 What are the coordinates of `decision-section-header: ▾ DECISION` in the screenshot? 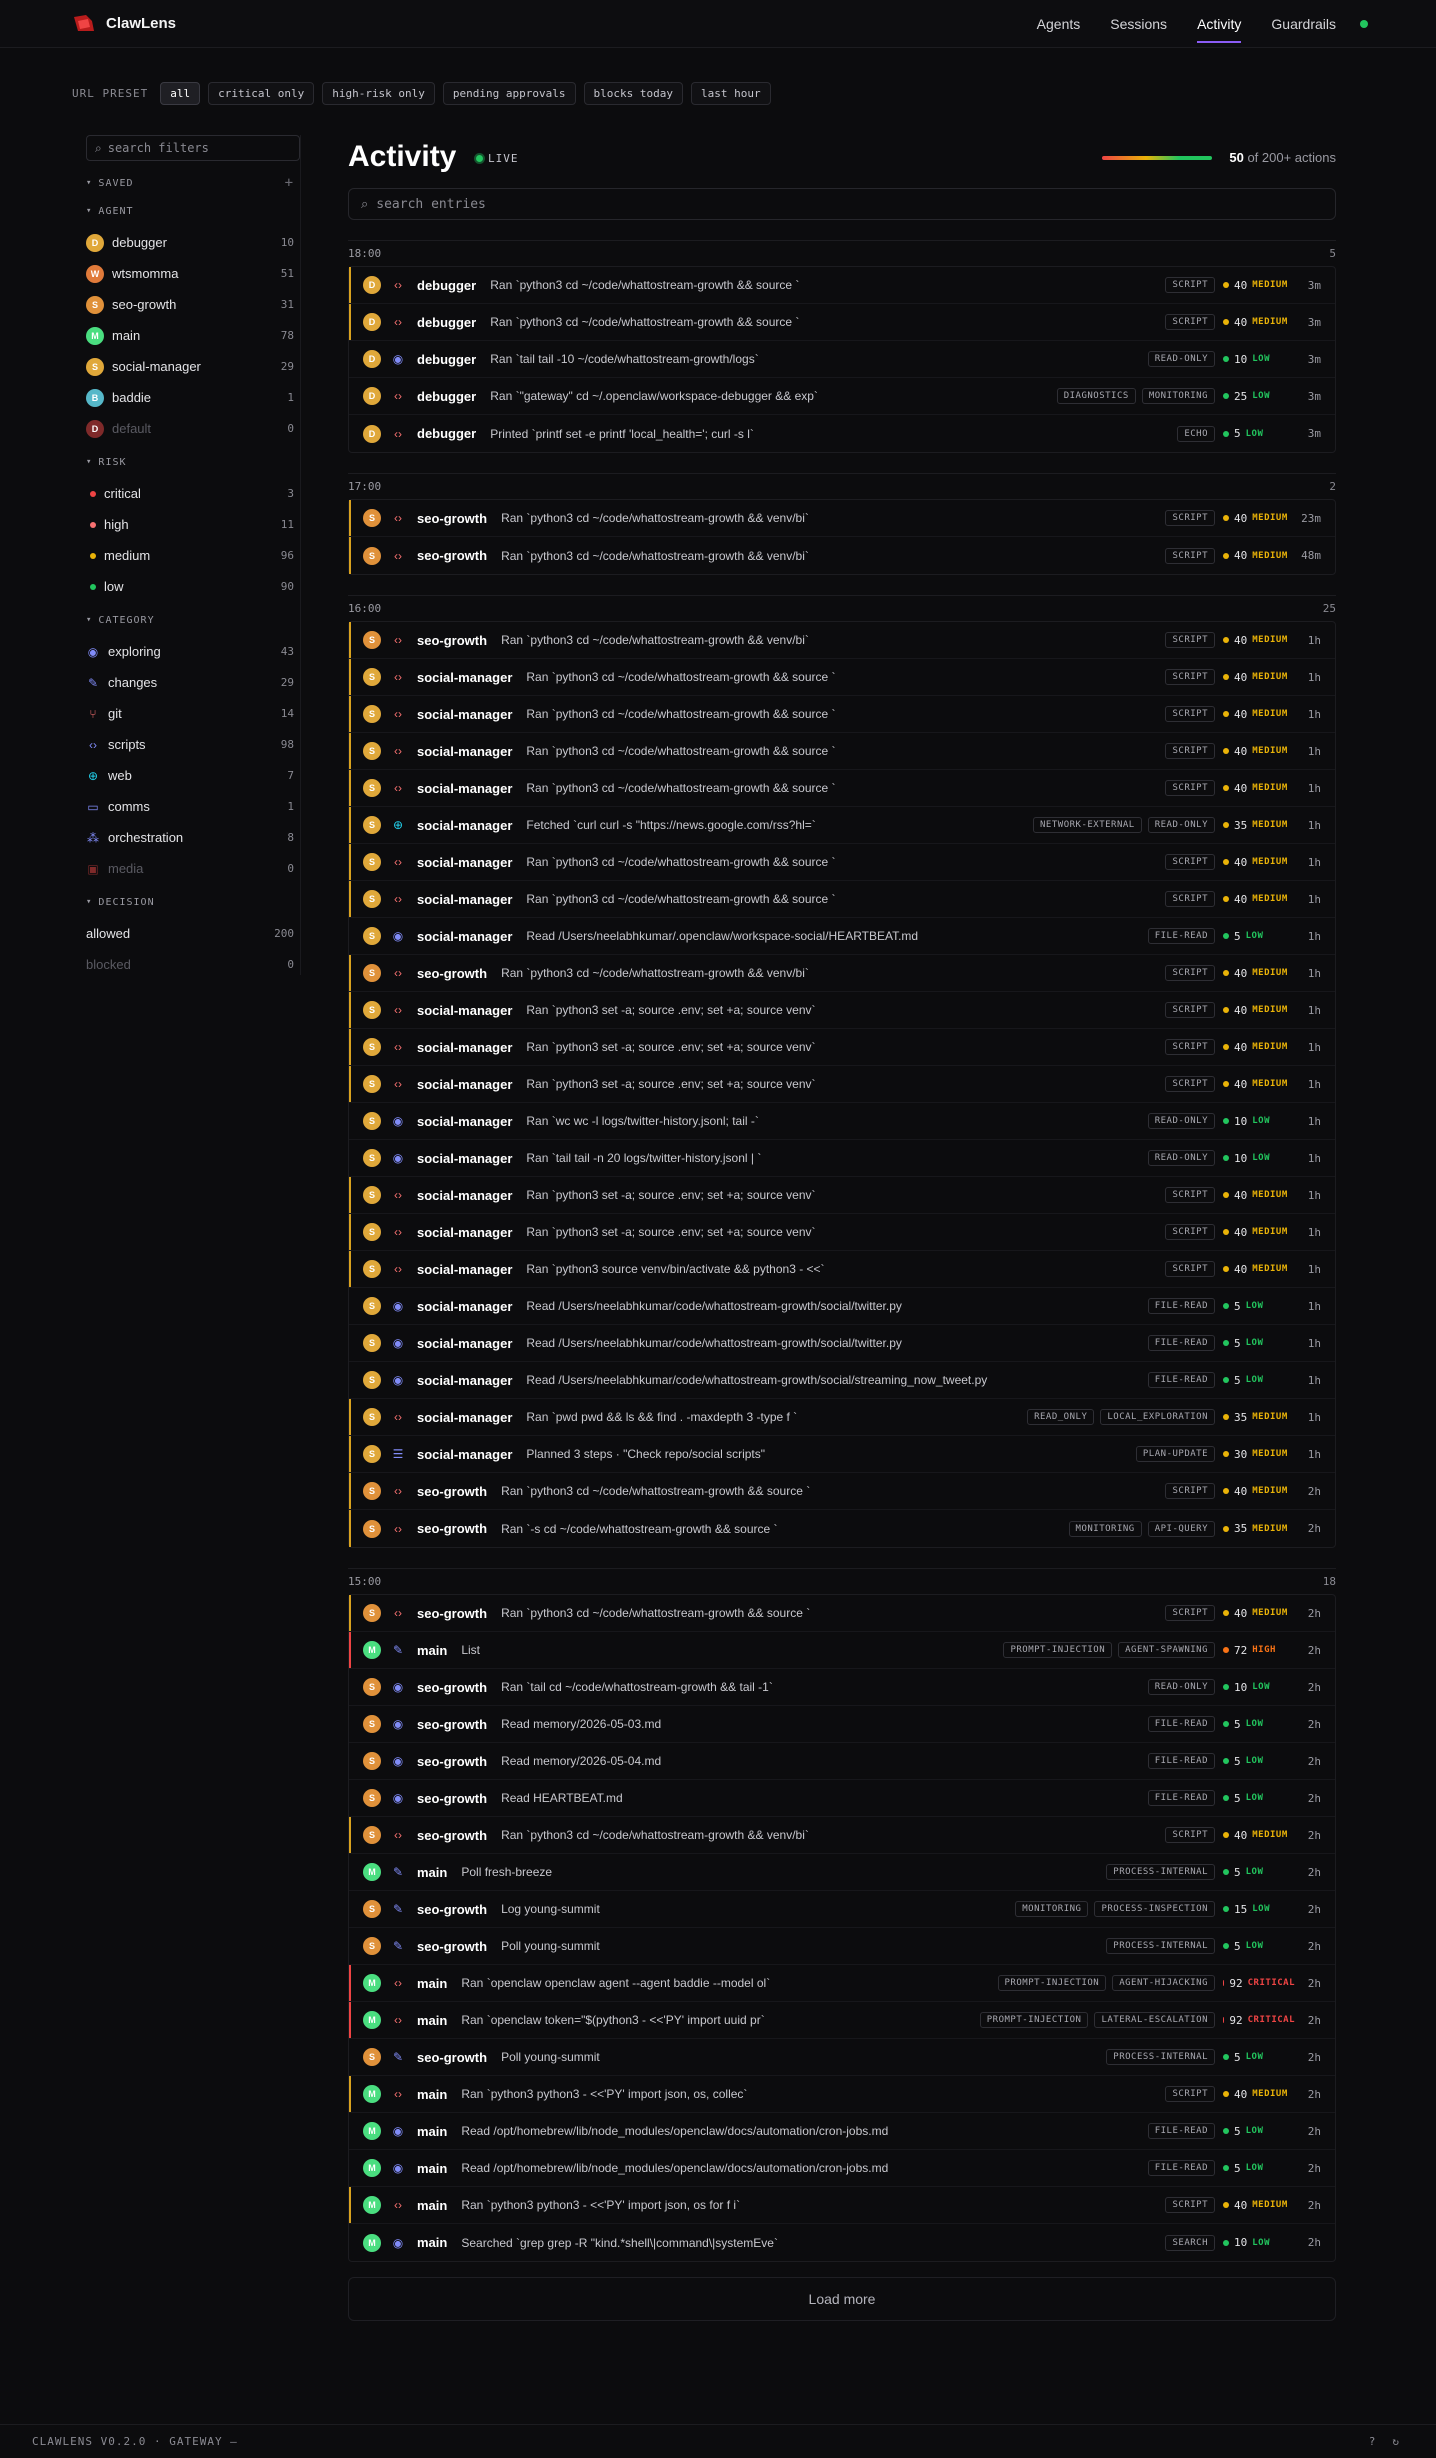 It's located at (193, 902).